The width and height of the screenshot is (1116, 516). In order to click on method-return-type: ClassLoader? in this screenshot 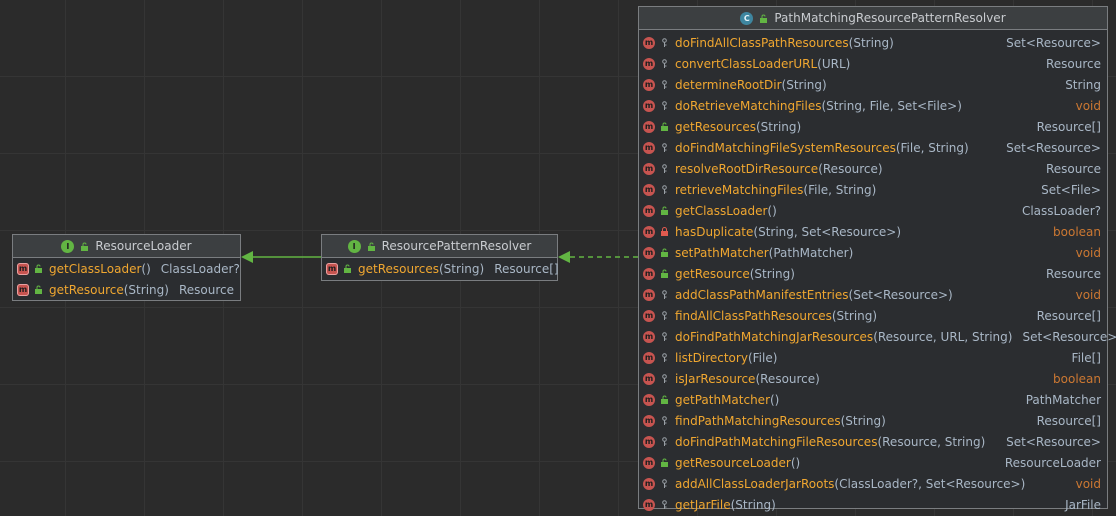, I will do `click(200, 268)`.